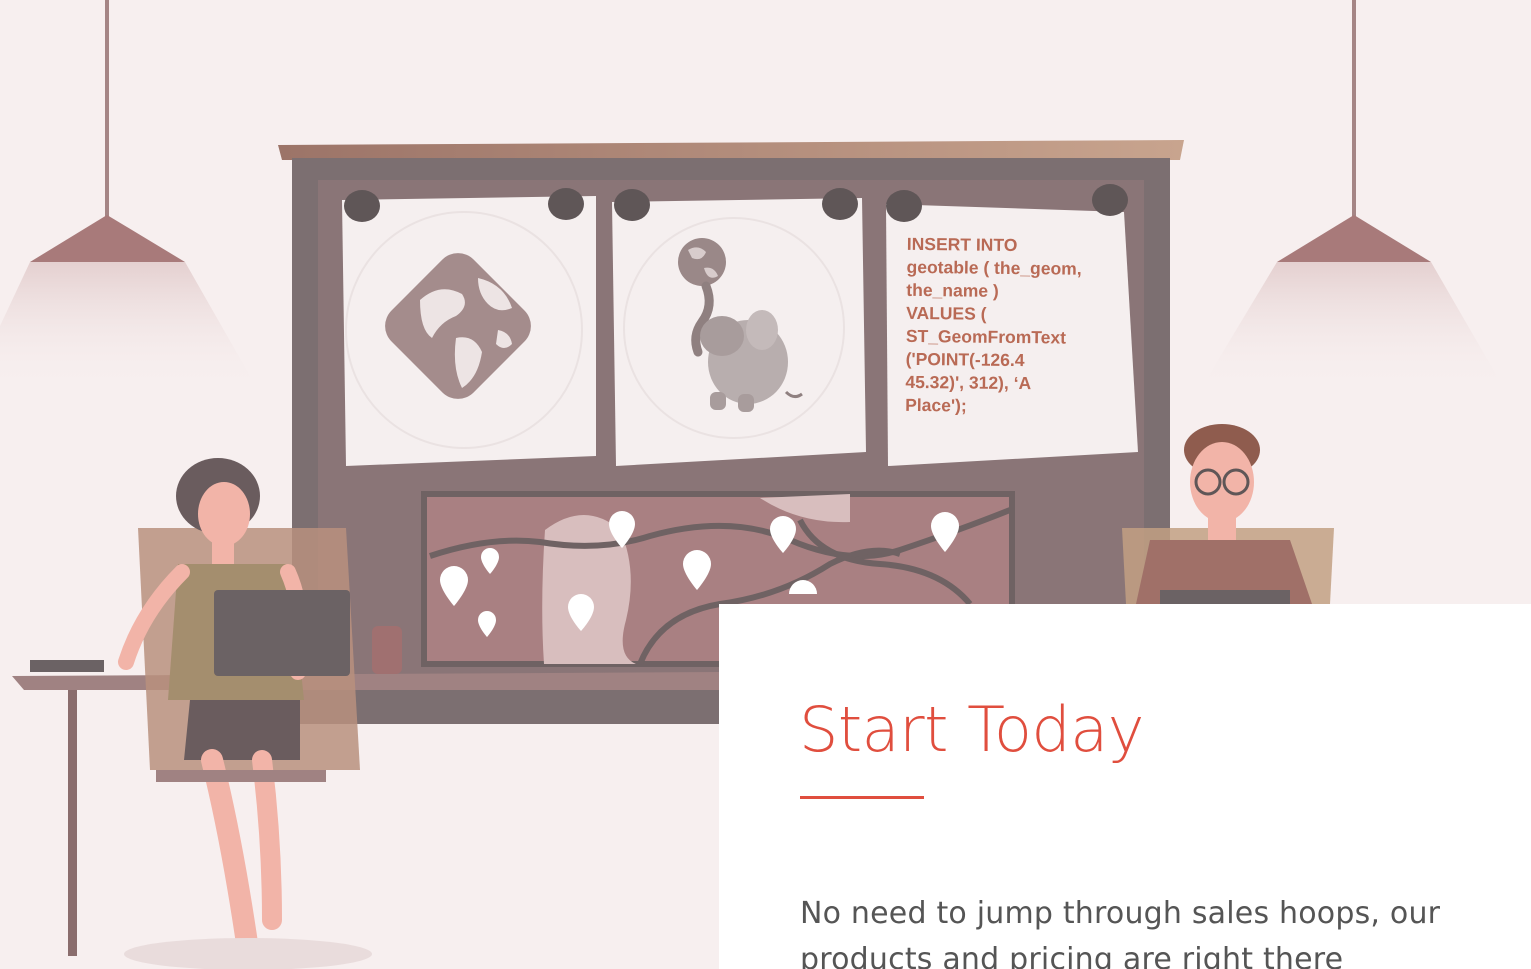 Image resolution: width=1531 pixels, height=969 pixels. I want to click on woman-figure, so click(216, 713).